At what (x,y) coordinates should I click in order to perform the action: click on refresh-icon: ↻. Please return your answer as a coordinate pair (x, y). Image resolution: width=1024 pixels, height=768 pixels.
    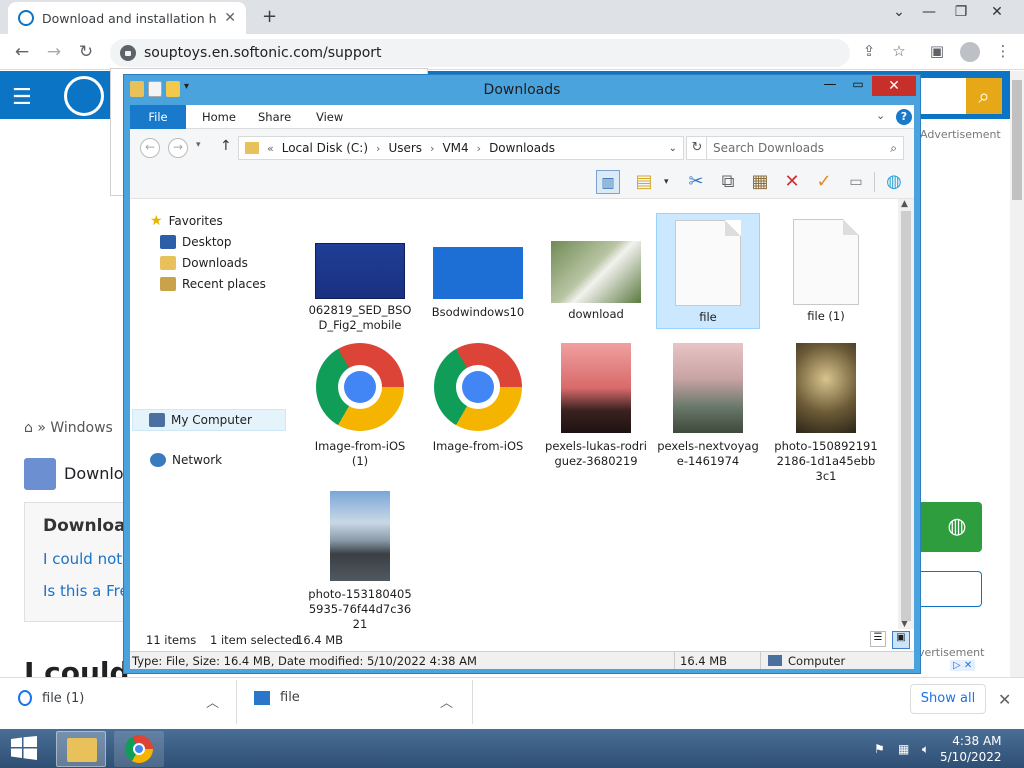
    Looking at the image, I should click on (697, 148).